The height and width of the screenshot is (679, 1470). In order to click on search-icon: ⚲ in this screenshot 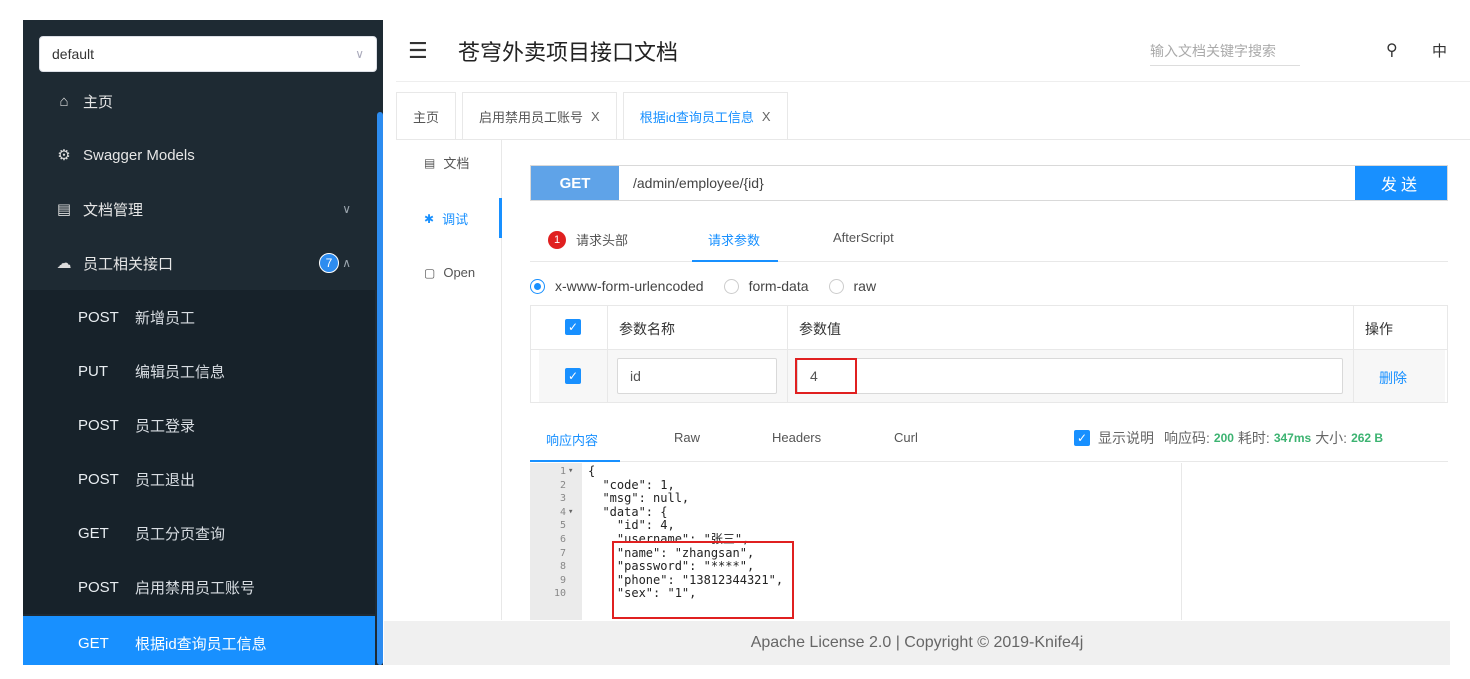, I will do `click(1392, 50)`.